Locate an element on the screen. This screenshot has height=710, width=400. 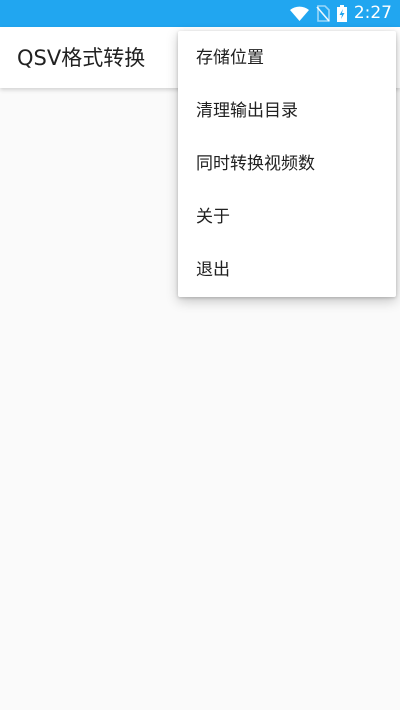
status-time: 2:27 is located at coordinates (372, 13).